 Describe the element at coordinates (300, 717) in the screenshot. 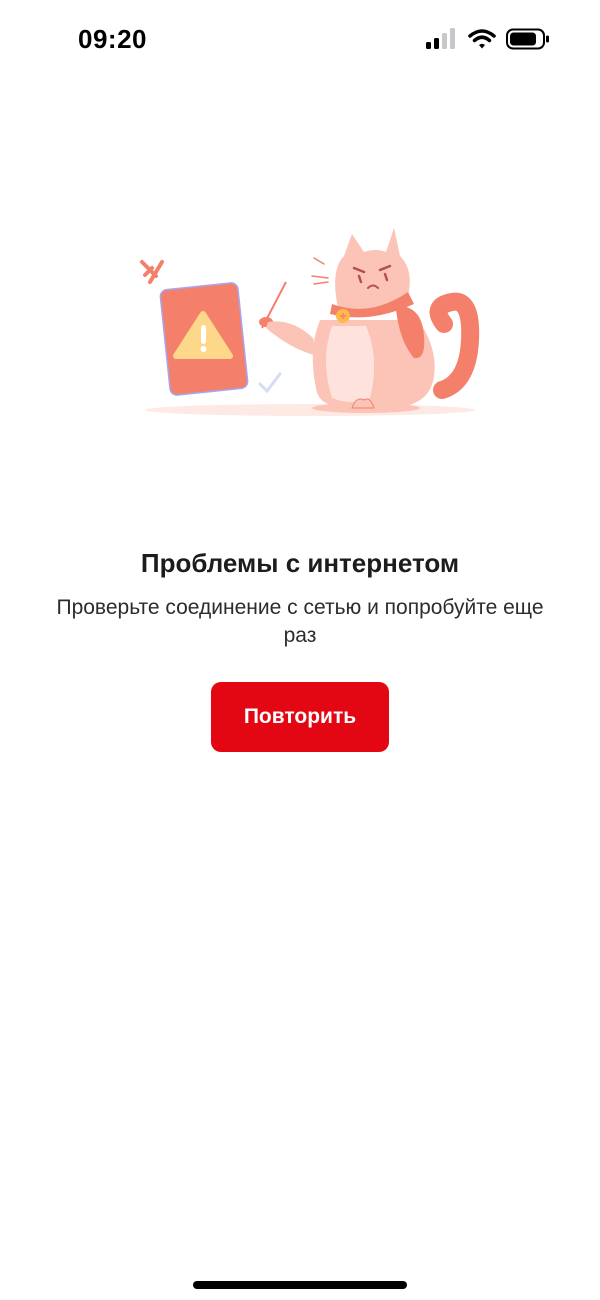

I see `retry-button: Повторить` at that location.